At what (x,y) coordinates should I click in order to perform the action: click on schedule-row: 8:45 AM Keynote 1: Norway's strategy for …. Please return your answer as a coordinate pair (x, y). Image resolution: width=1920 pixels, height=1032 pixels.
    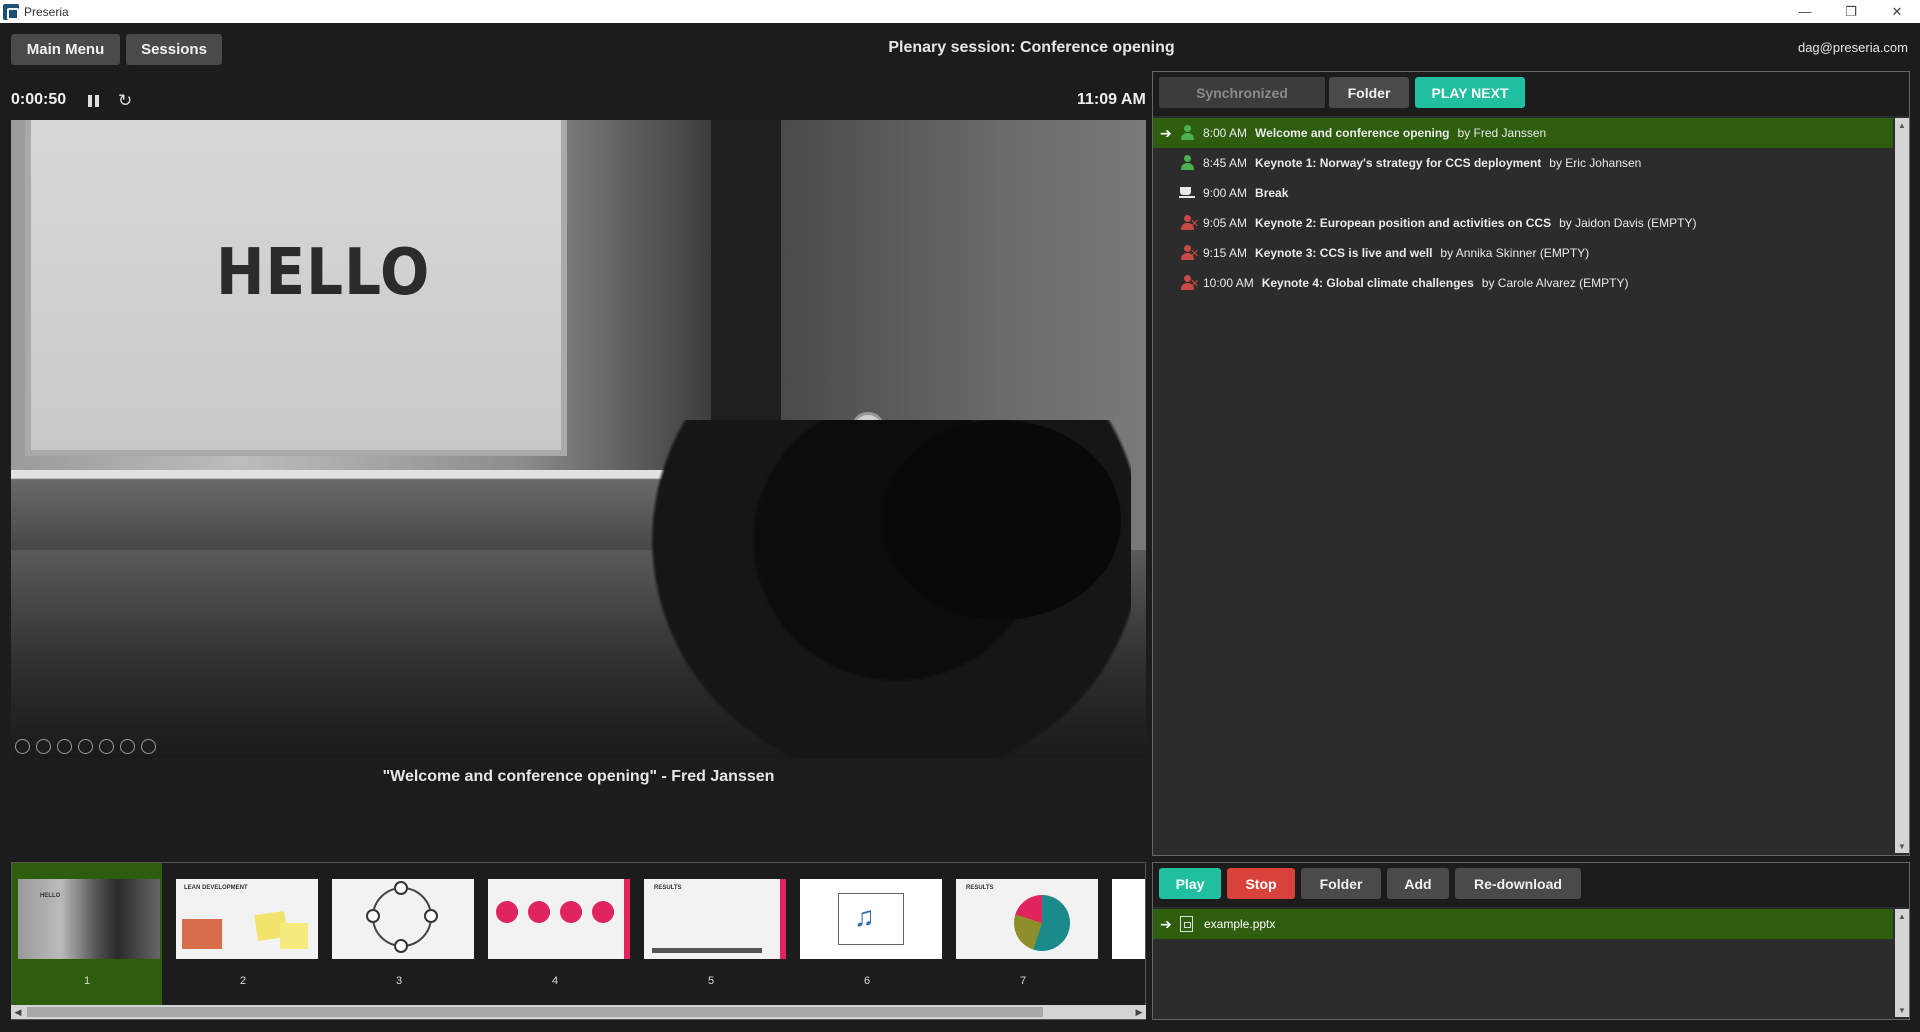
    Looking at the image, I should click on (1523, 163).